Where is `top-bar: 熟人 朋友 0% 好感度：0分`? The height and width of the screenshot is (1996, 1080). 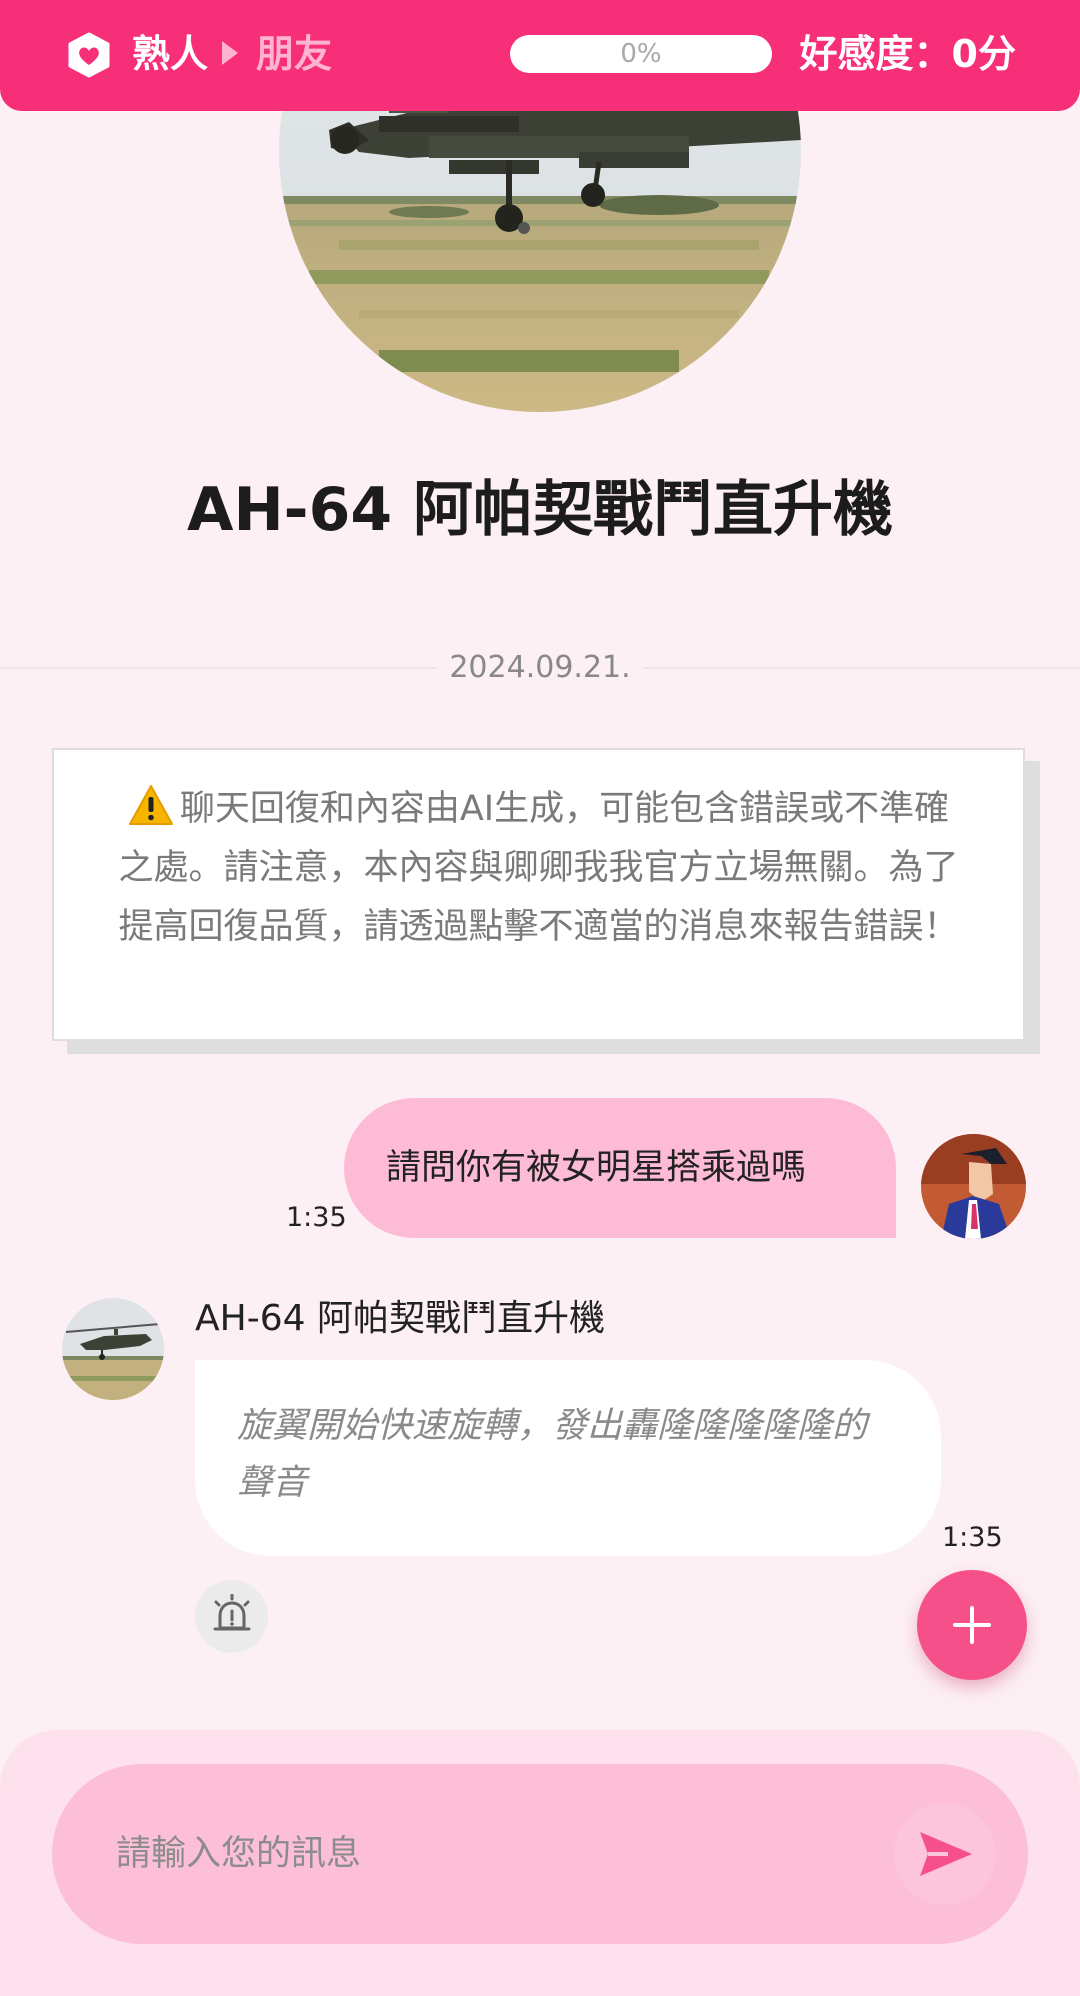
top-bar: 熟人 朋友 0% 好感度：0分 is located at coordinates (540, 55).